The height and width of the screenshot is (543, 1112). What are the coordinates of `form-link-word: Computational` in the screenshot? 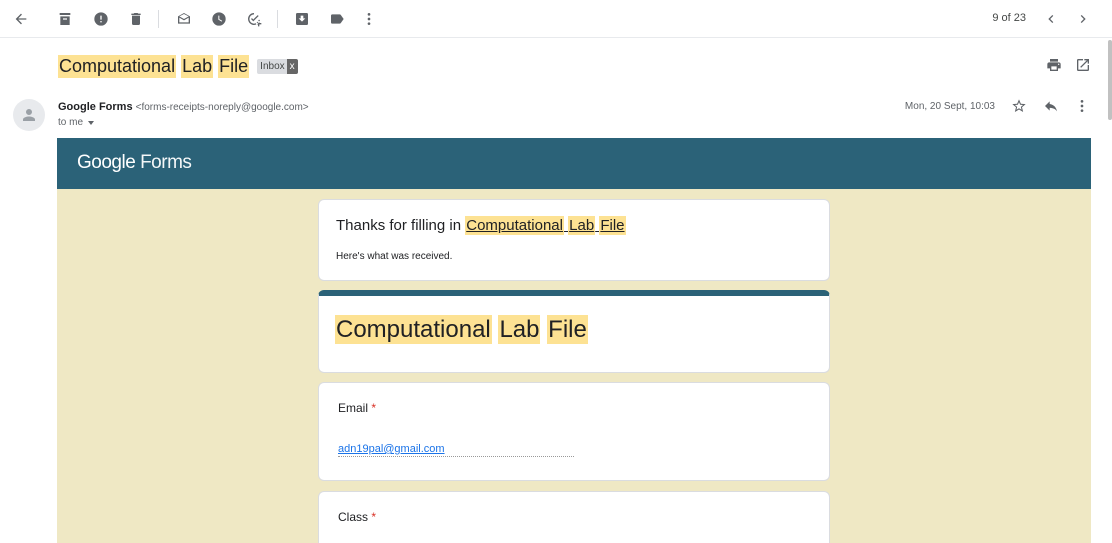 It's located at (514, 225).